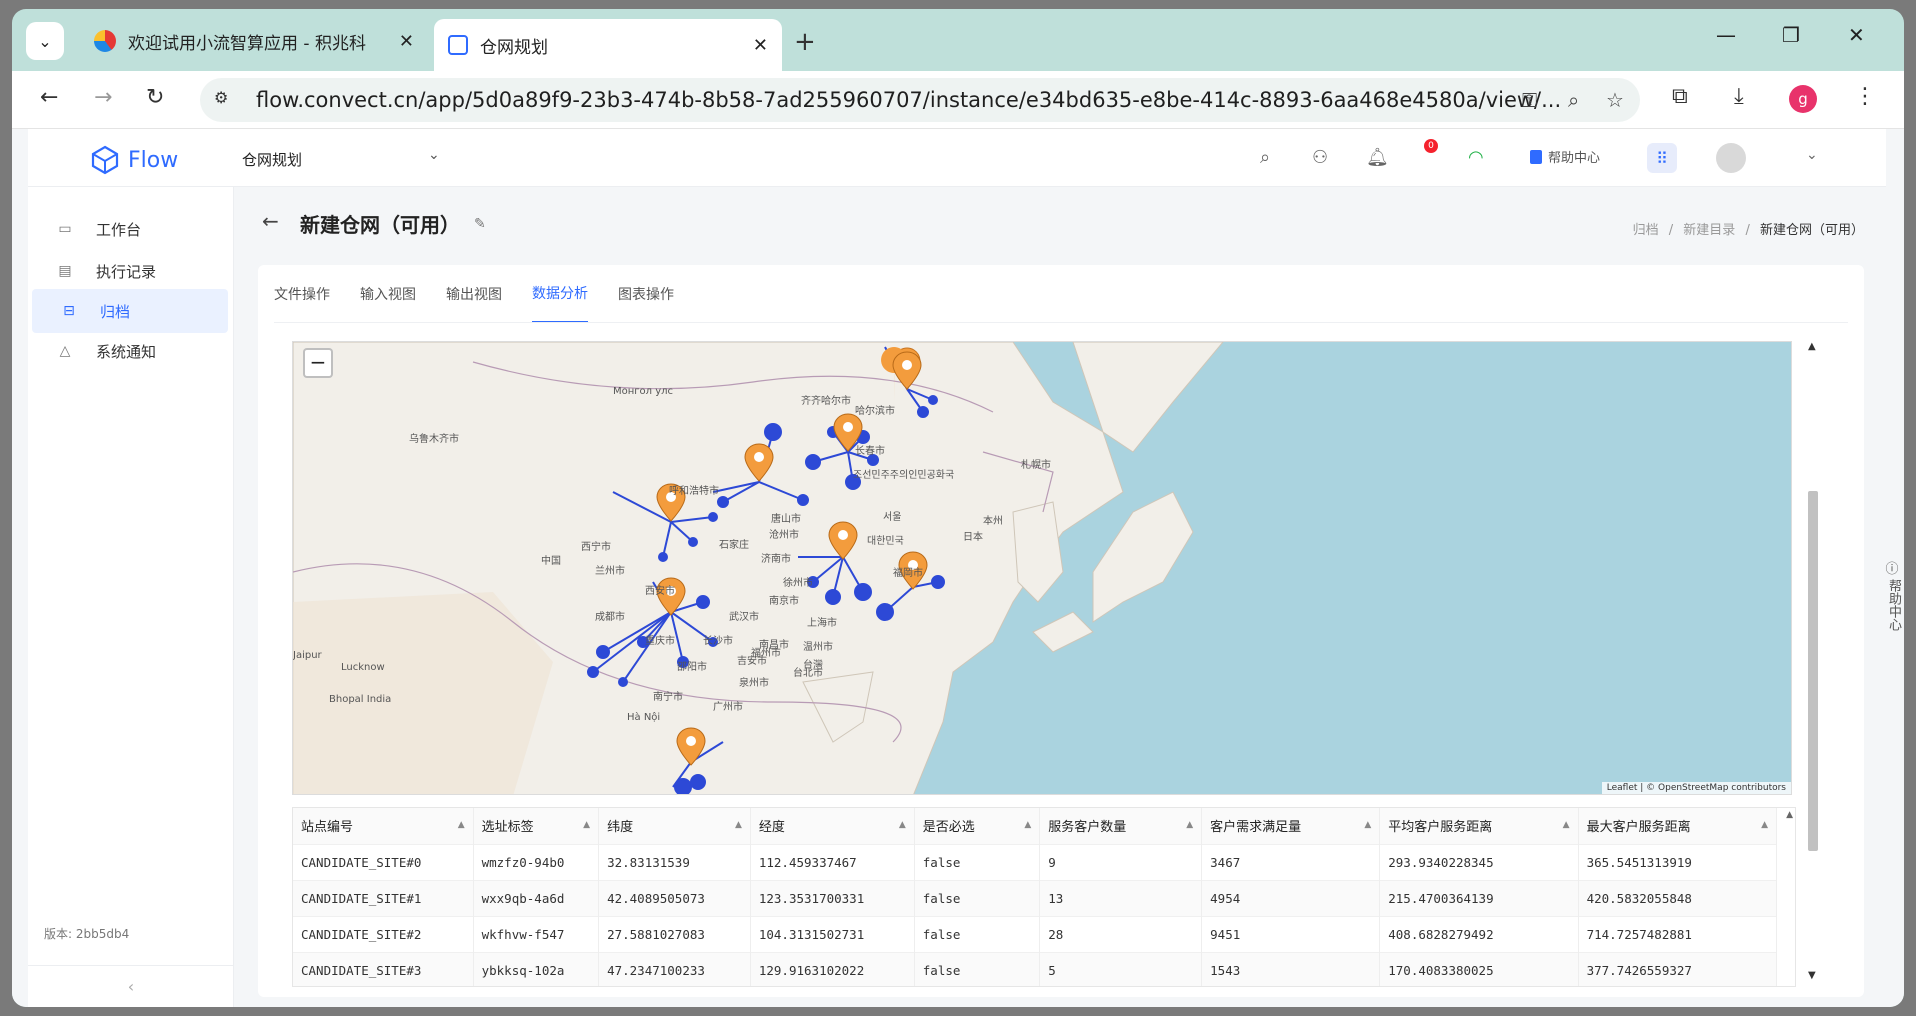 The width and height of the screenshot is (1916, 1016). What do you see at coordinates (1678, 826) in the screenshot?
I see `column-header: 最大客户服务距离 ▲` at bounding box center [1678, 826].